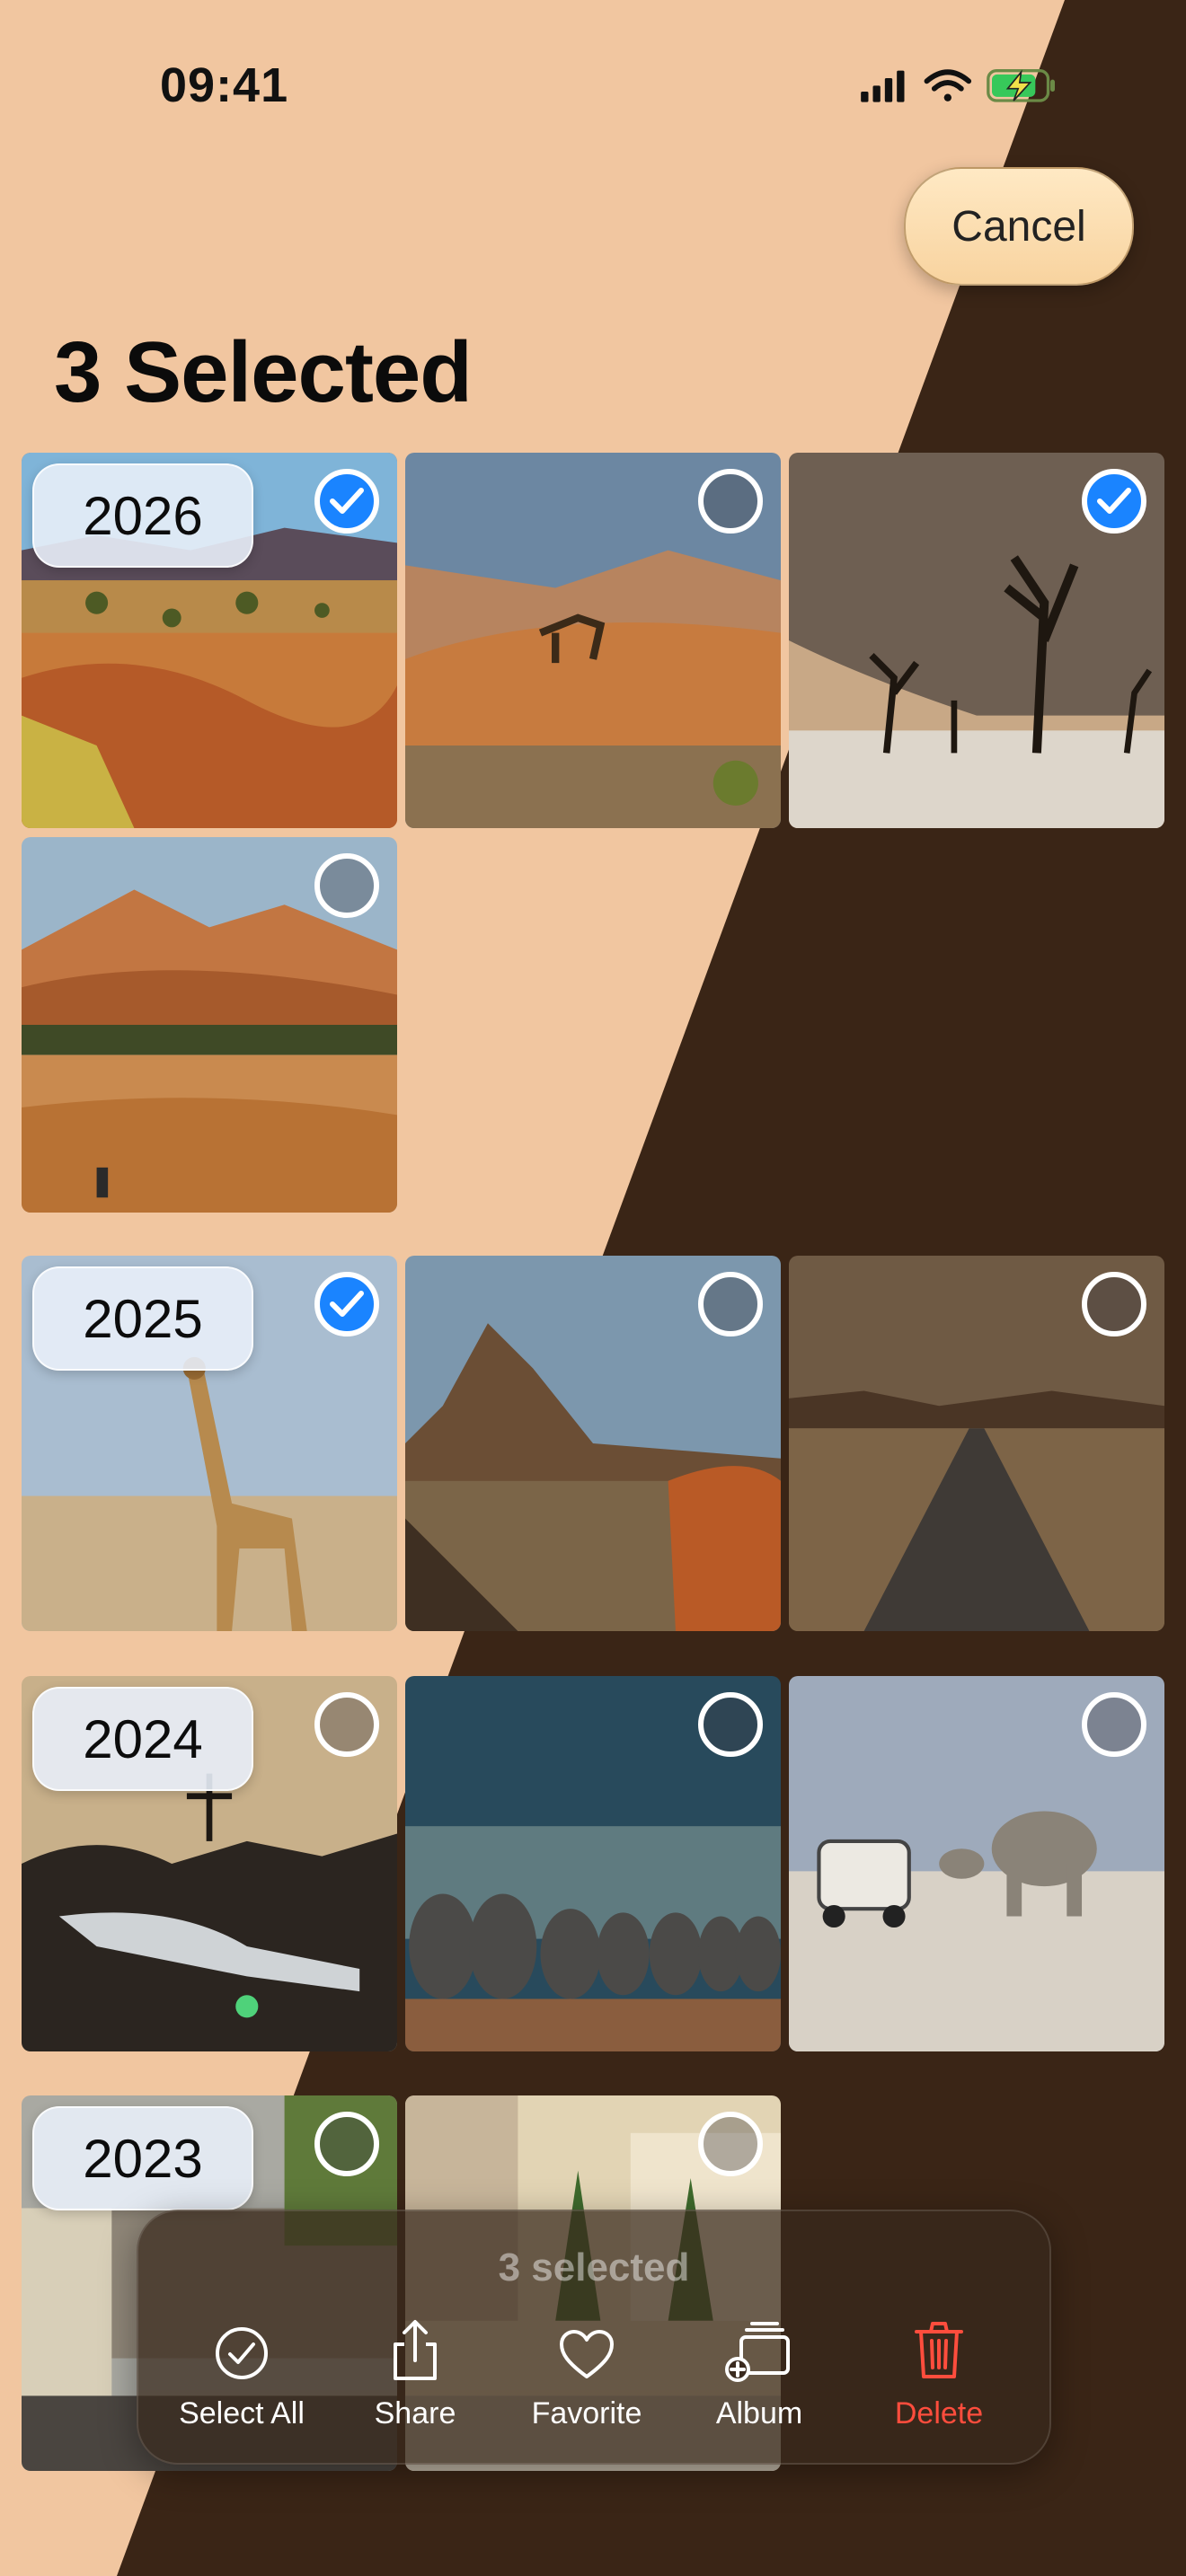 The image size is (1186, 2576). What do you see at coordinates (594, 2267) in the screenshot?
I see `selected-count-label: 3 selected` at bounding box center [594, 2267].